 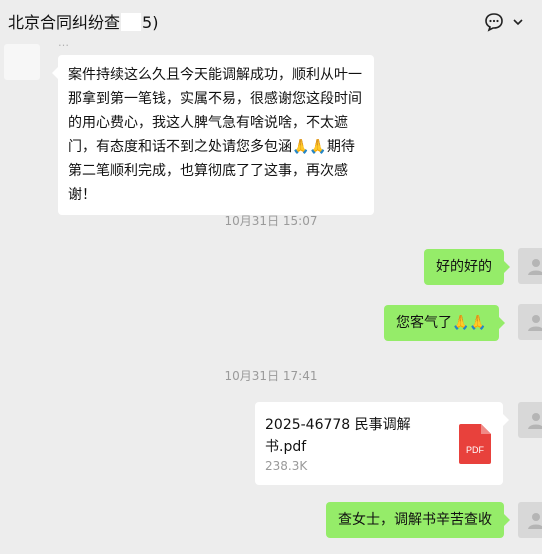 What do you see at coordinates (415, 520) in the screenshot?
I see `outgoing-message-3-text: 查女士，调解书辛苦查收` at bounding box center [415, 520].